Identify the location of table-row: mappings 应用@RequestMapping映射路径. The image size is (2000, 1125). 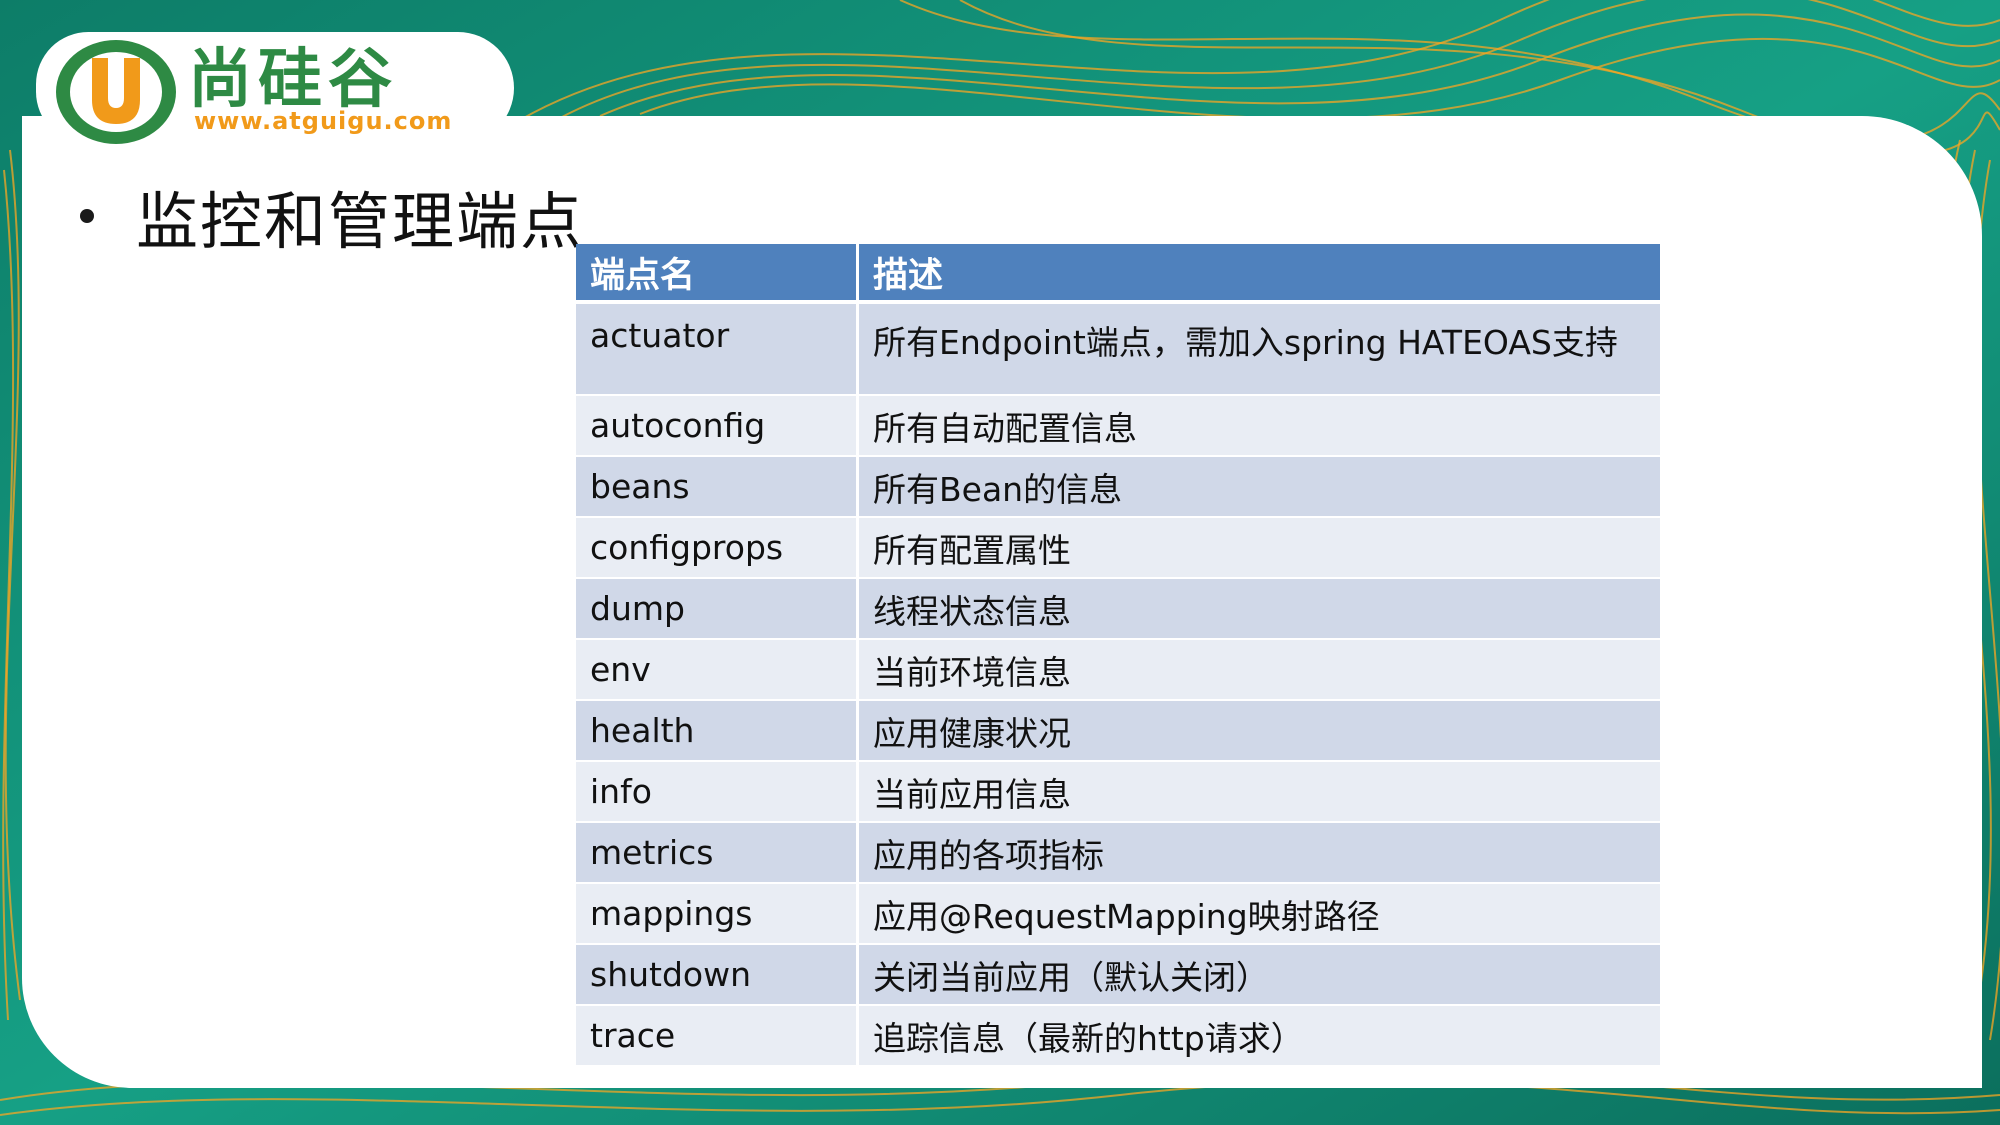
(1118, 913).